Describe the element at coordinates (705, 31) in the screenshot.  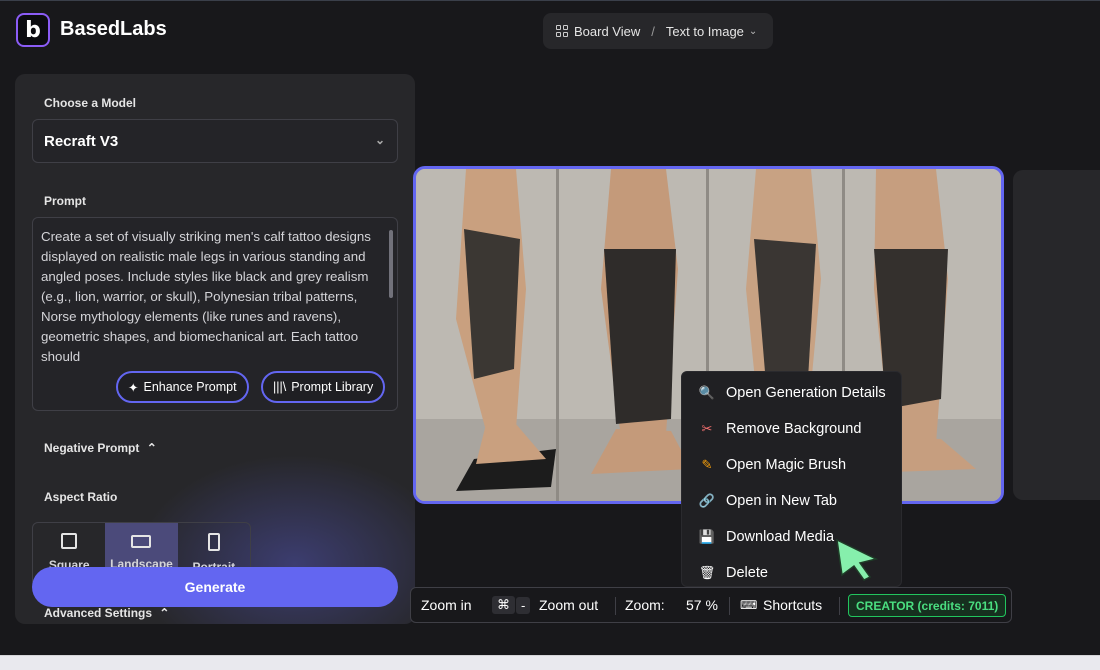
I see `breadcrumb-mode: Text to Image` at that location.